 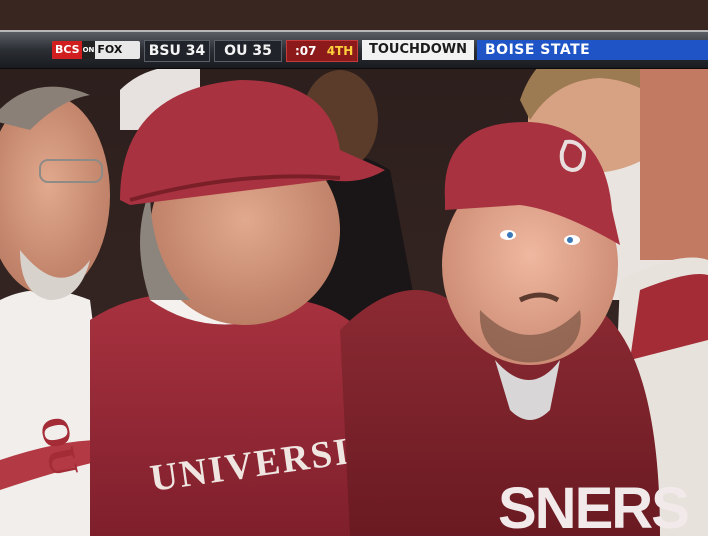 I want to click on fox-logo-text: FOX, so click(x=110, y=49).